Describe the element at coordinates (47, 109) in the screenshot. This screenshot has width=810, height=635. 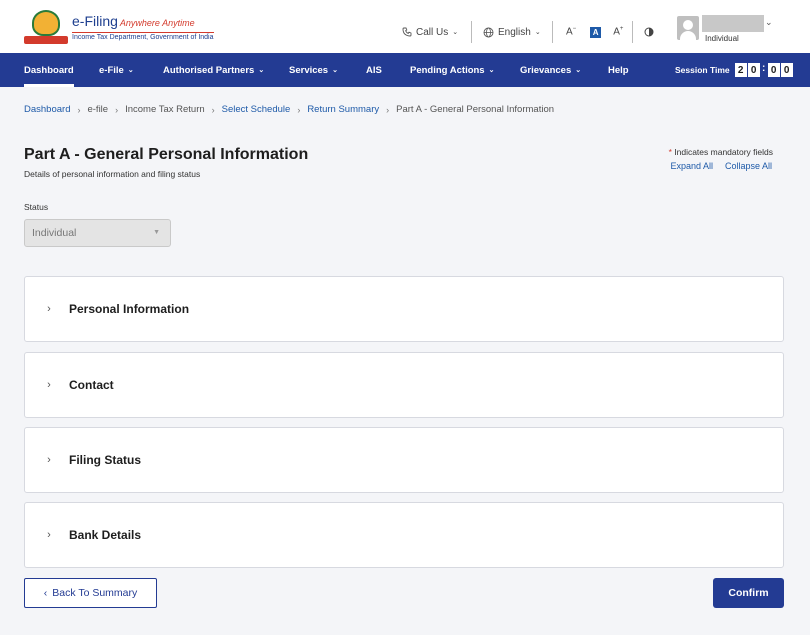
I see `breadcrumb-dashboard: Dashboard` at that location.